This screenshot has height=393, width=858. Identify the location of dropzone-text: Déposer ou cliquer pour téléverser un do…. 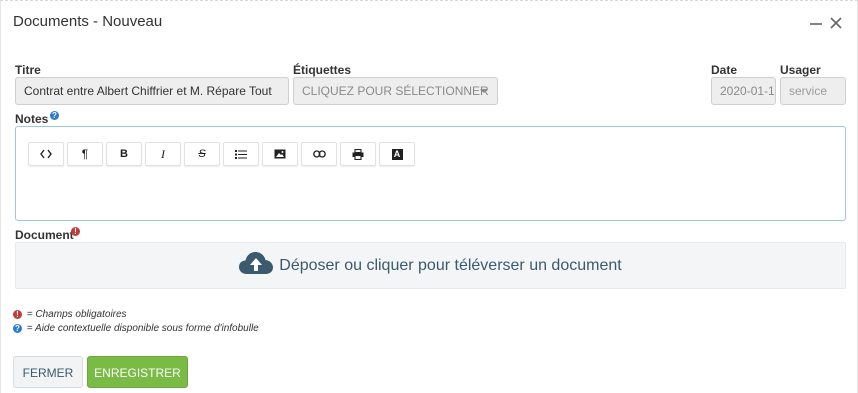
(450, 265).